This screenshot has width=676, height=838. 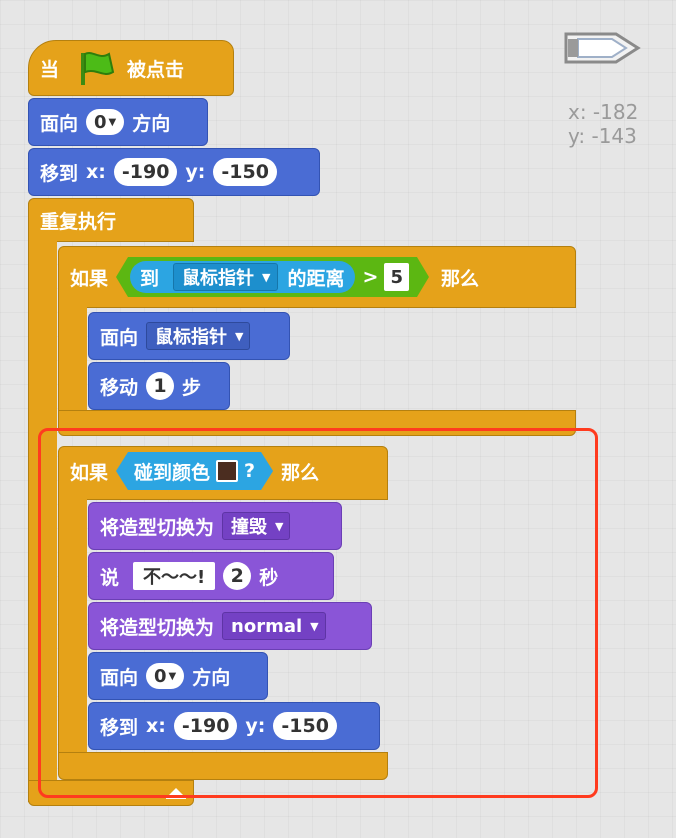 I want to click on point-towards-dropdown: 鼠标指针 ▼, so click(x=198, y=336).